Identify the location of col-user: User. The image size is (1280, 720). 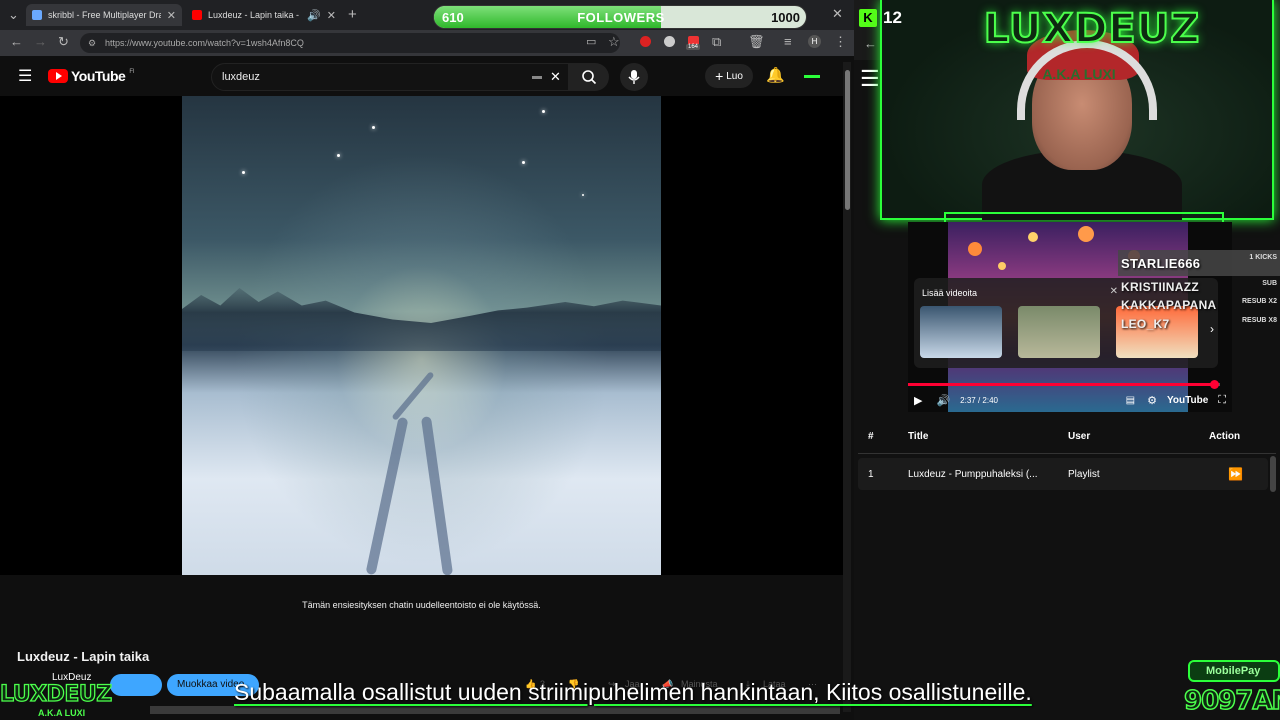
(1079, 436).